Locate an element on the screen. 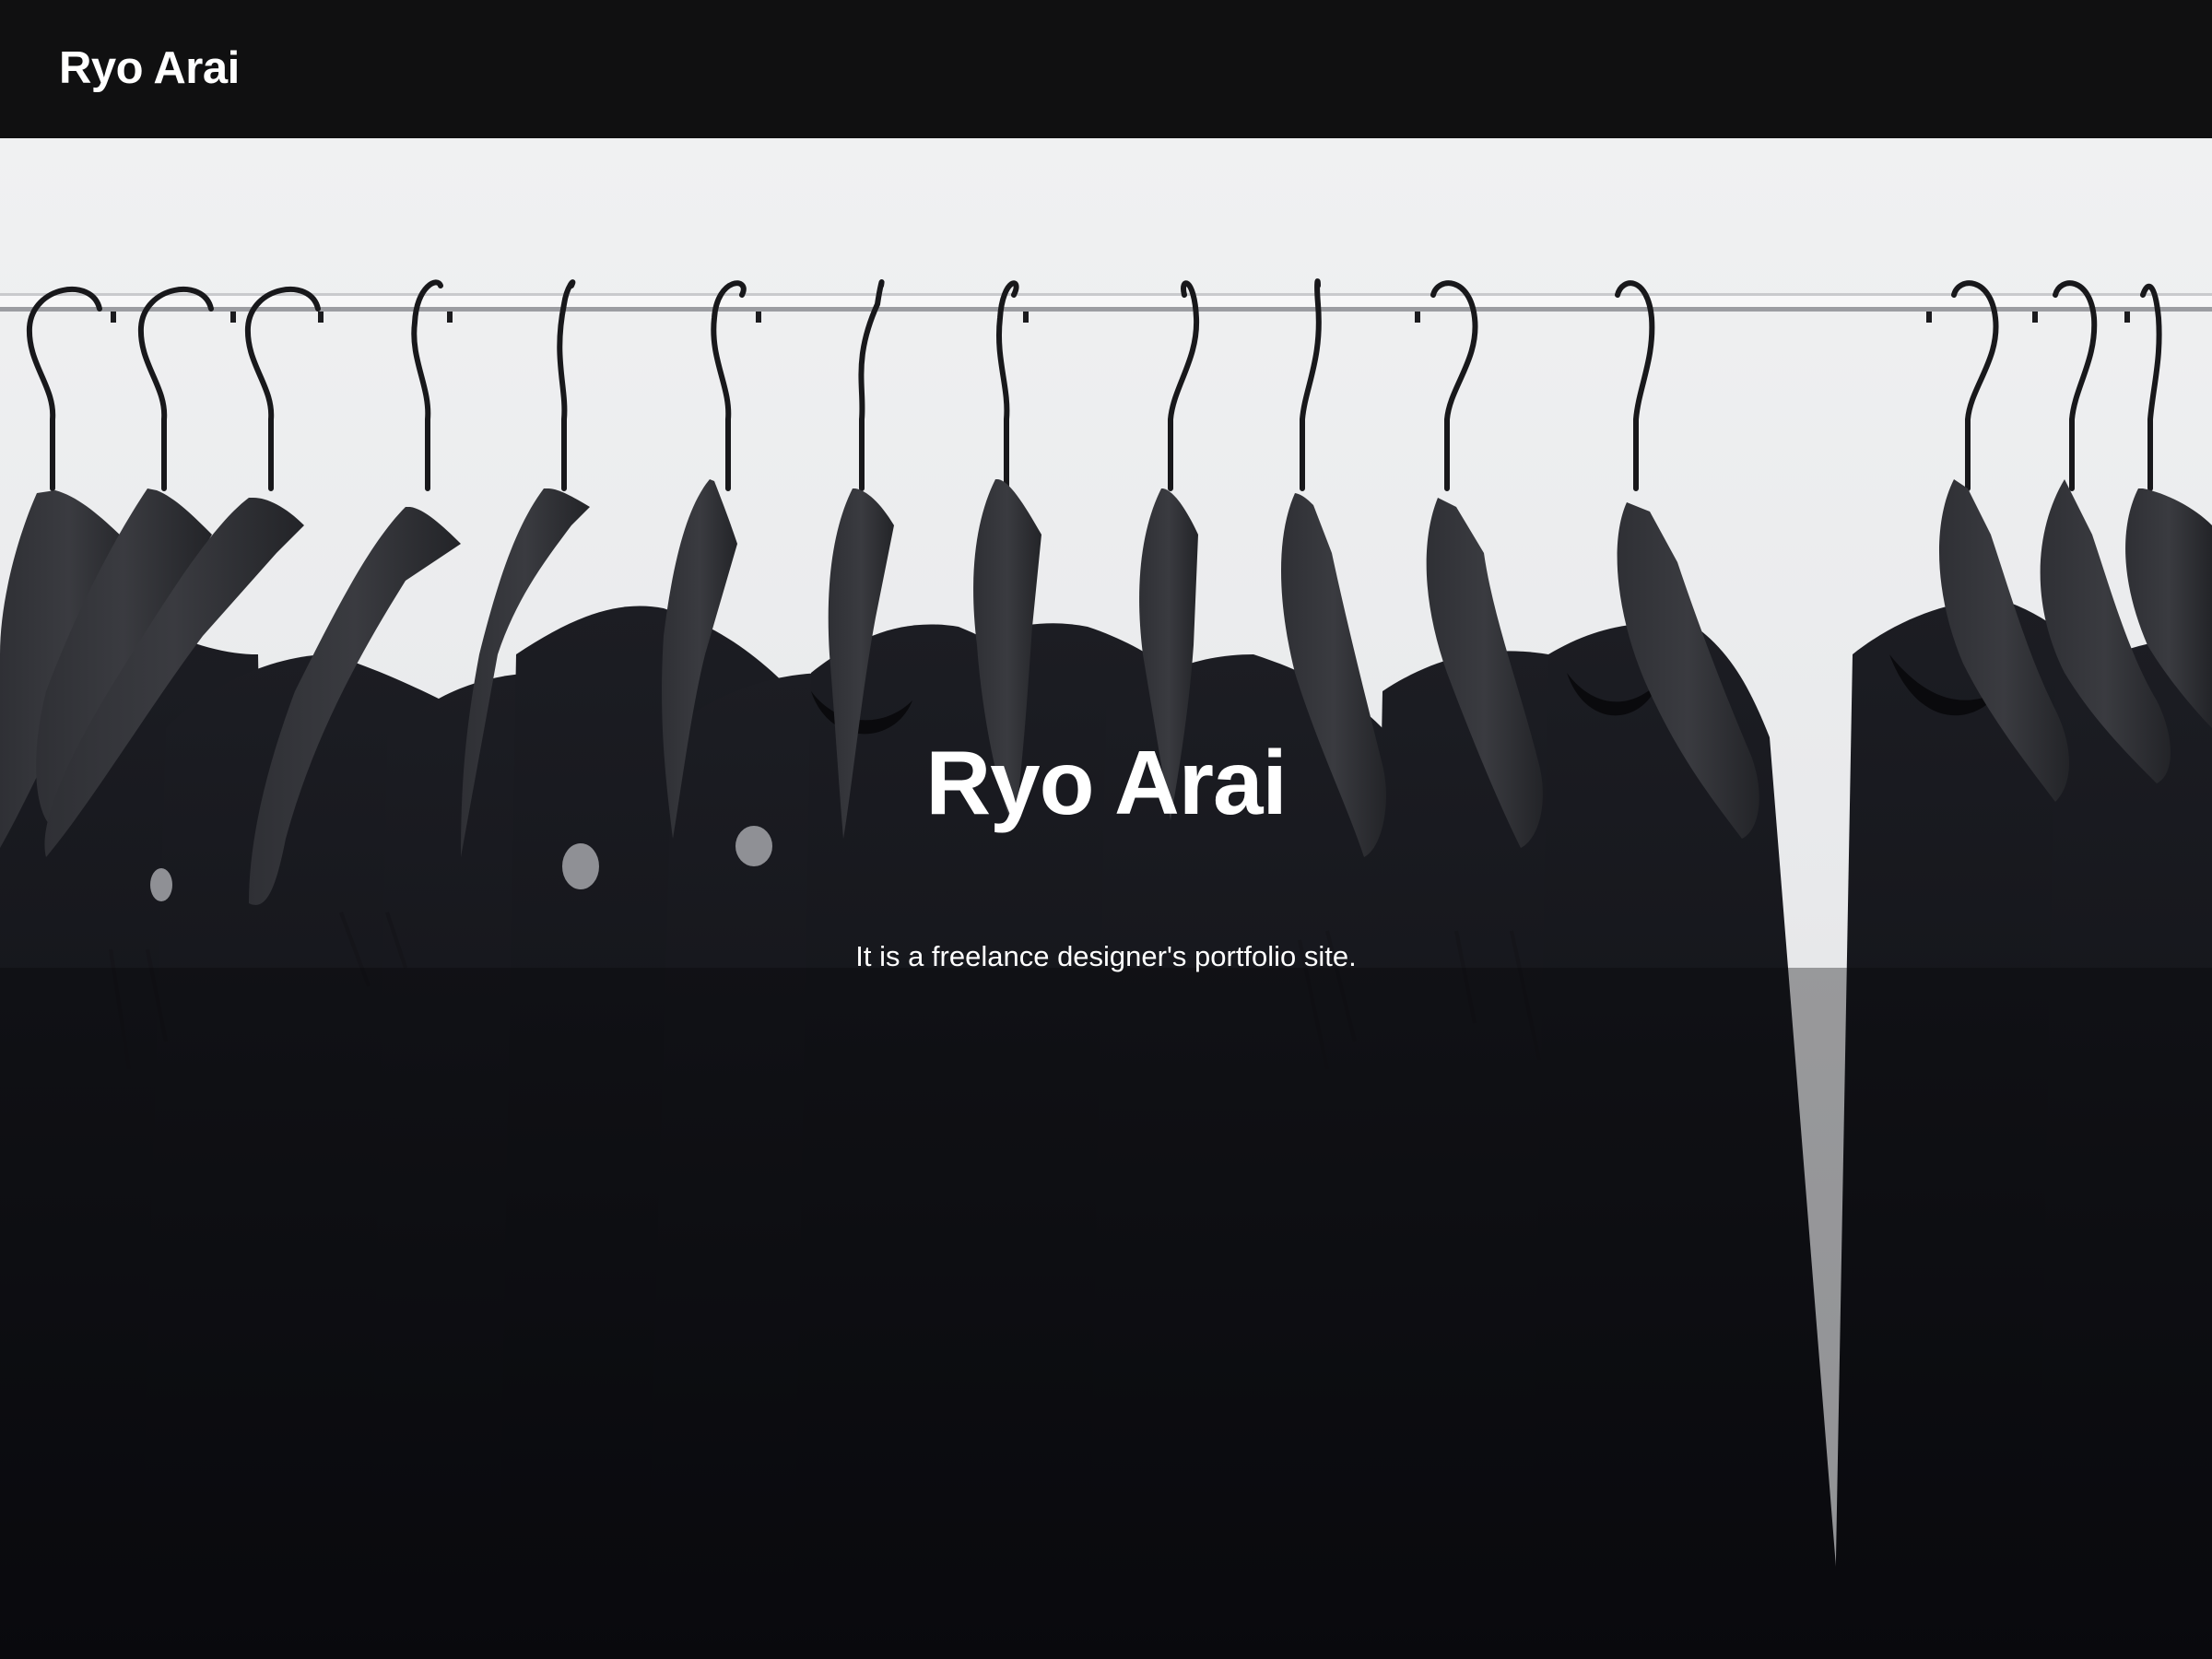  top-navigation-bar: Ryo Arai is located at coordinates (1106, 69).